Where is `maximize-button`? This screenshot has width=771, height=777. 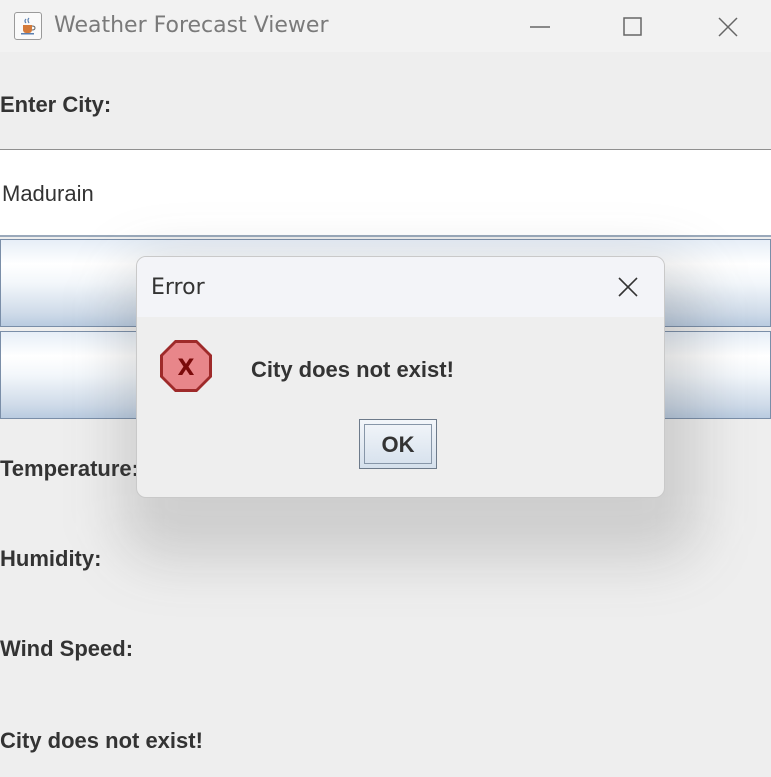 maximize-button is located at coordinates (632, 26).